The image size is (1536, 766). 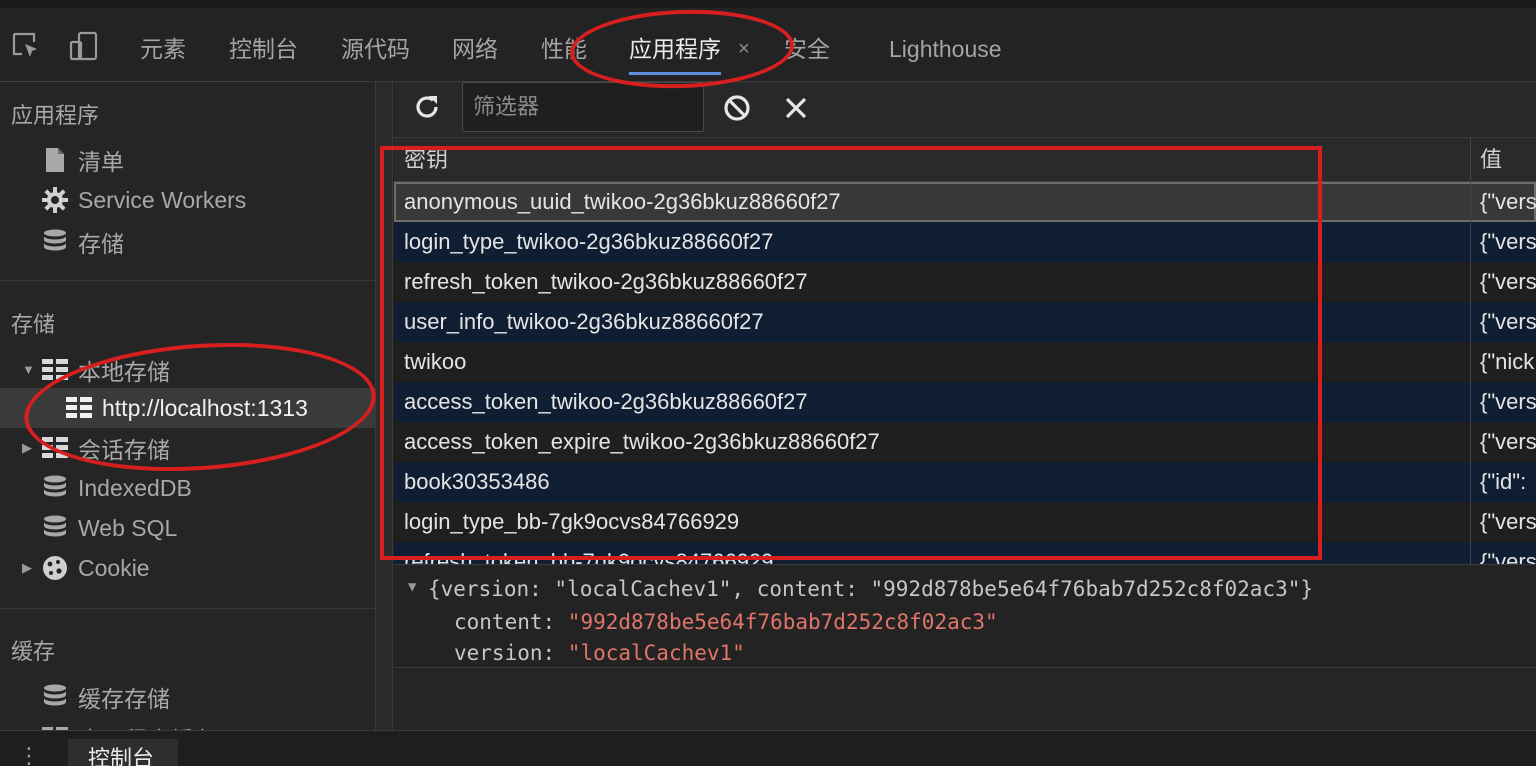 What do you see at coordinates (82, 160) in the screenshot?
I see `sidebar-item-manifest: 清单` at bounding box center [82, 160].